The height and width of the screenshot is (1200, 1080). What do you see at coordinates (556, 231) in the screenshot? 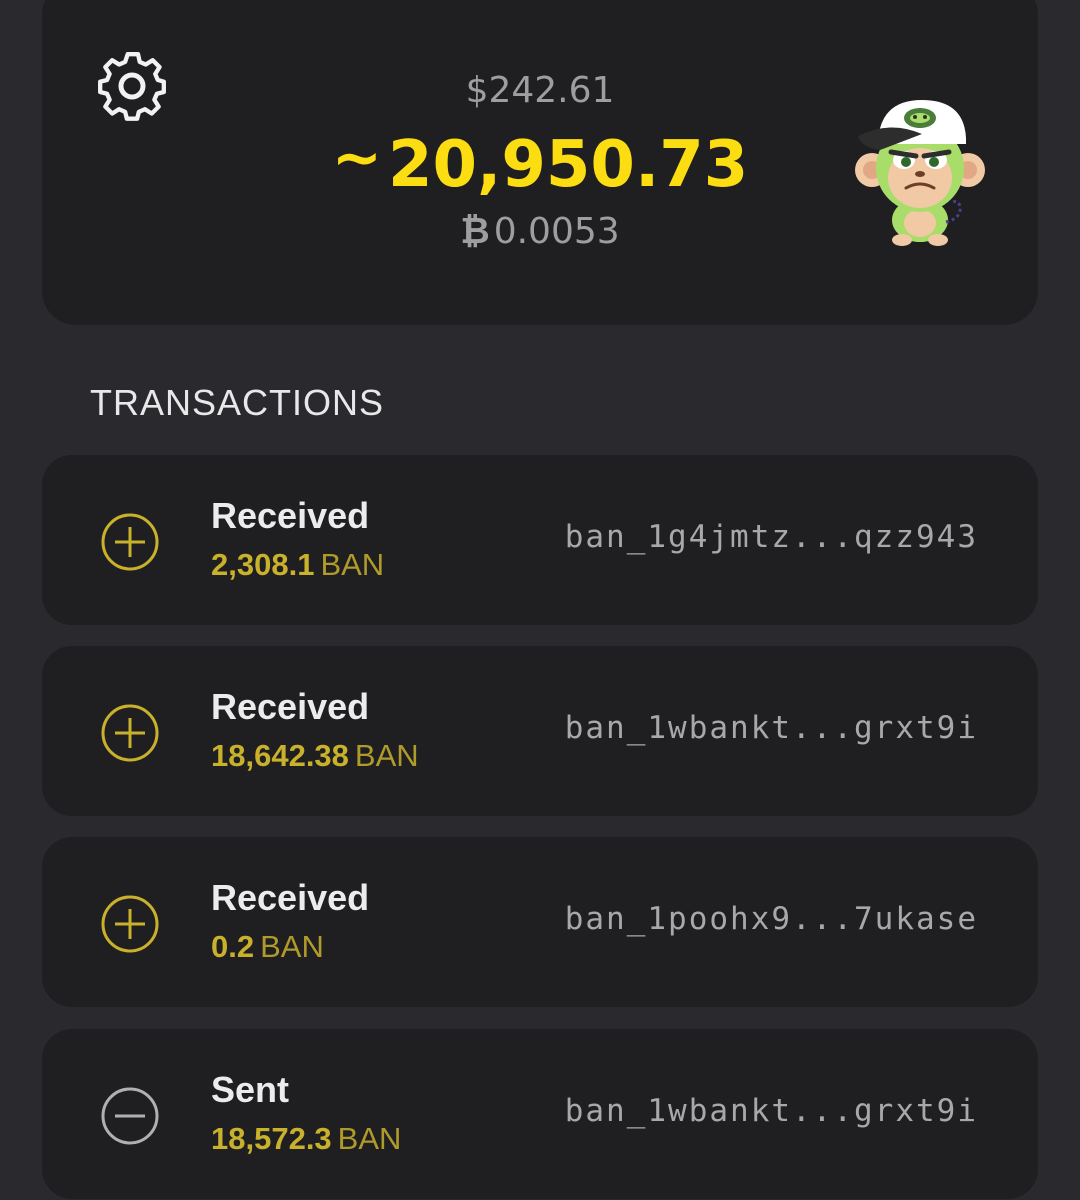
I see `btc-value: 0.0053` at bounding box center [556, 231].